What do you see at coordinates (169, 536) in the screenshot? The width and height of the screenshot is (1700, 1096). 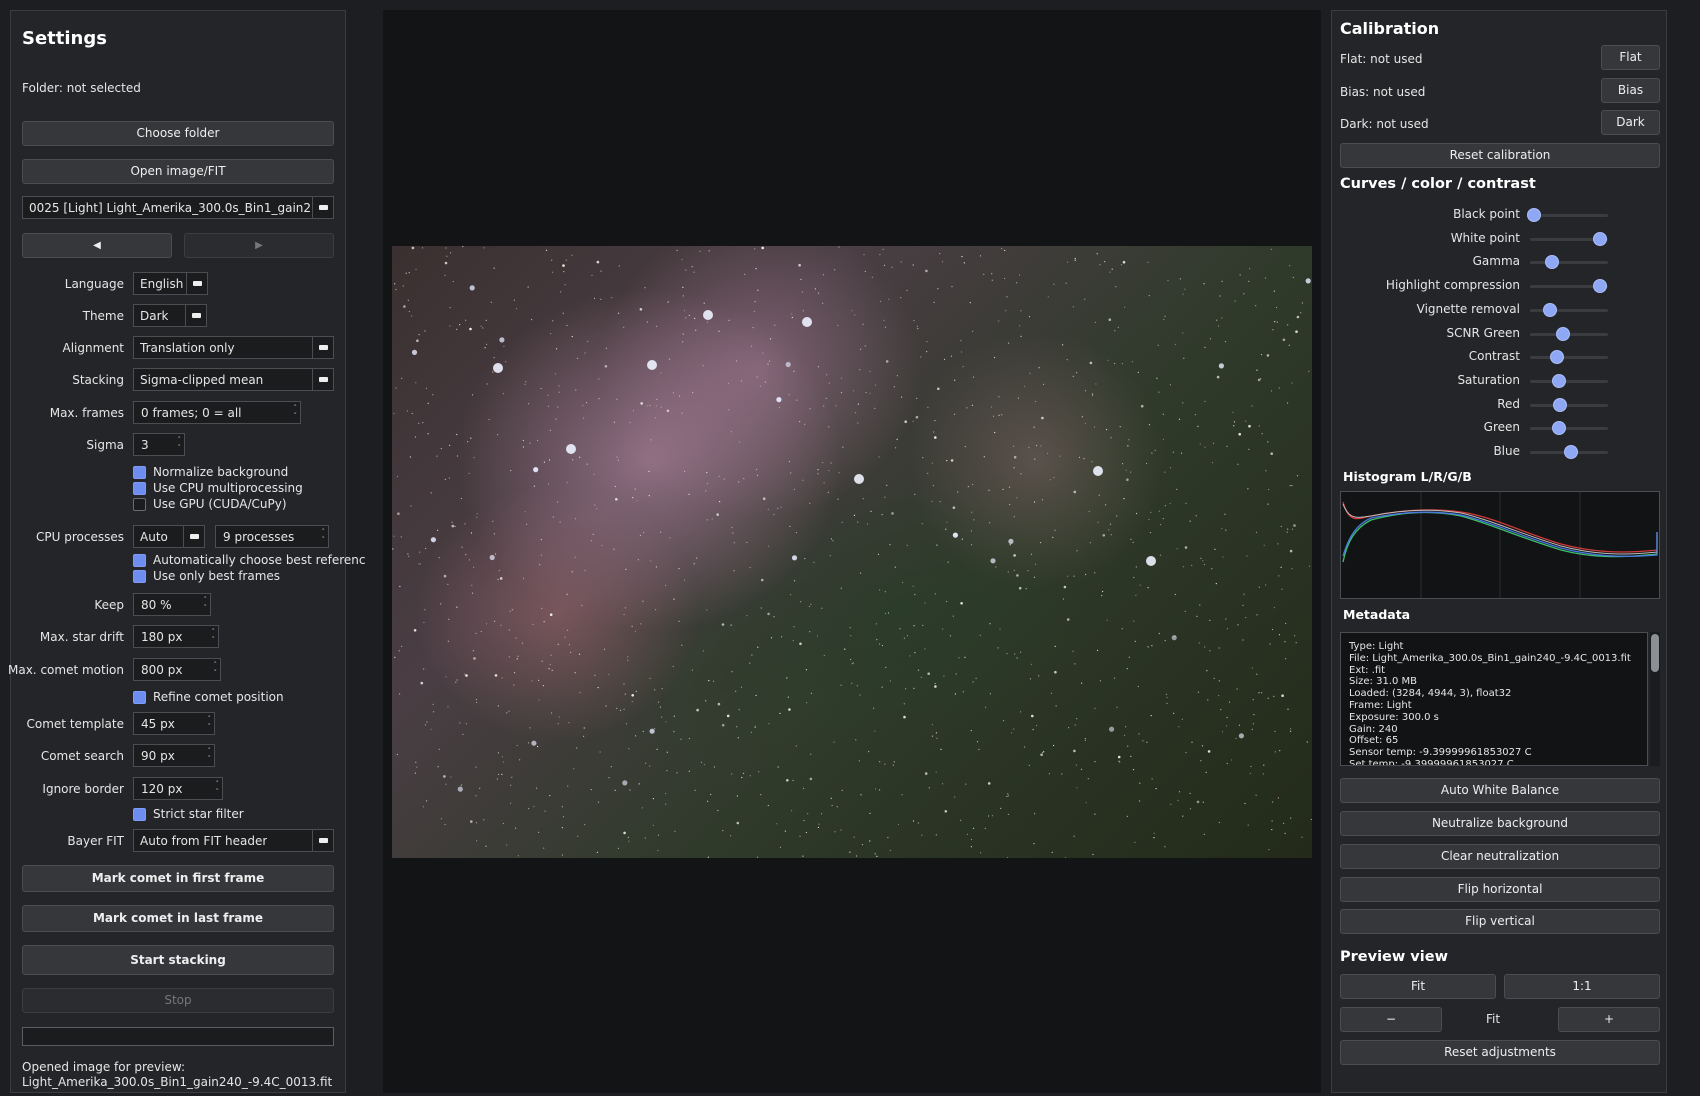 I see `cpu-processes-select: Auto` at bounding box center [169, 536].